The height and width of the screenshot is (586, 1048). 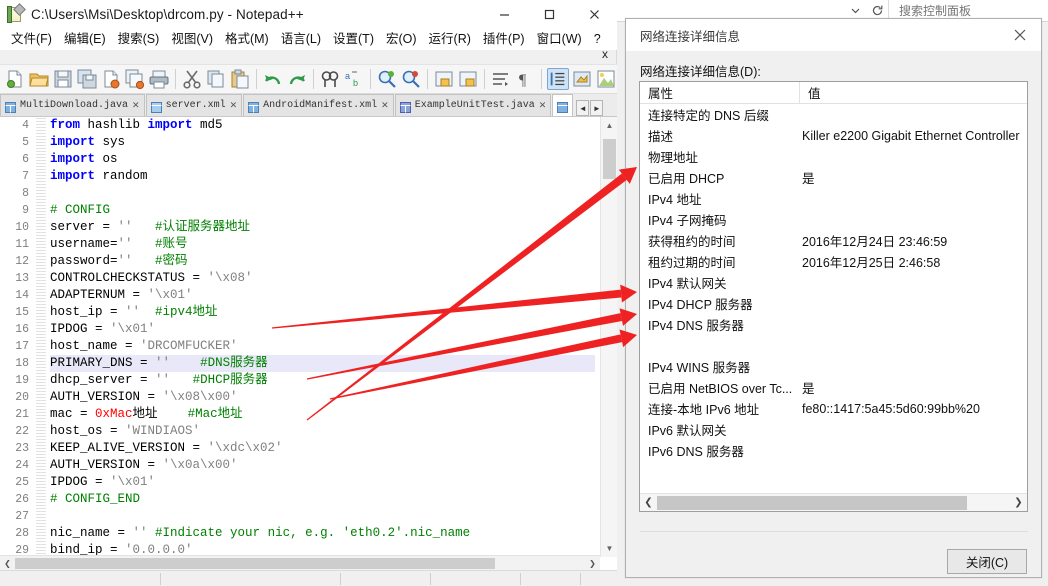 I want to click on code-line: from hashlib import md5, so click(x=322, y=125).